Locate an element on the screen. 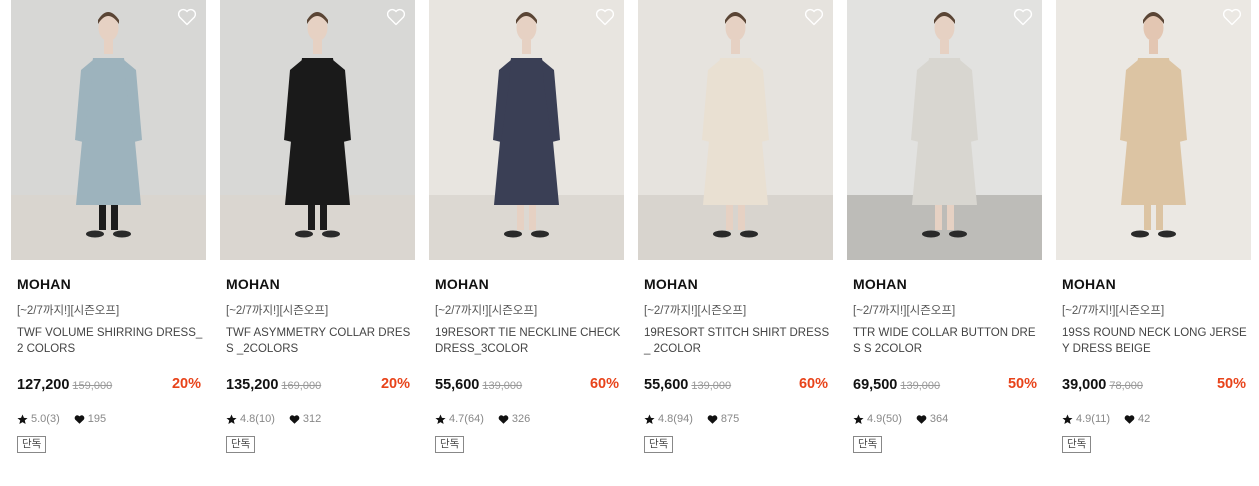 This screenshot has width=1259, height=486. product-name: TTR WIDE COLLAR BUTTON DRES S 2COLOR is located at coordinates (948, 341).